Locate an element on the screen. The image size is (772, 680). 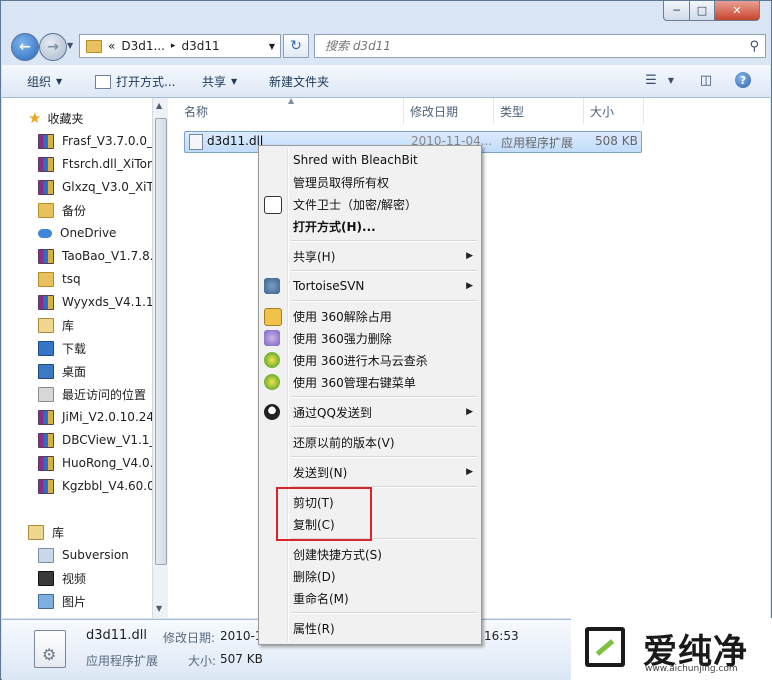
menu-item-tortoisesvn: TortoiseSVN ▶ is located at coordinates (383, 286).